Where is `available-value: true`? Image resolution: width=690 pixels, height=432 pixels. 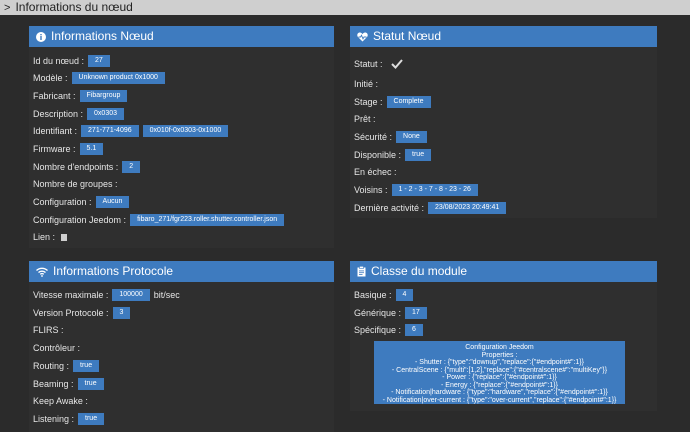 available-value: true is located at coordinates (418, 155).